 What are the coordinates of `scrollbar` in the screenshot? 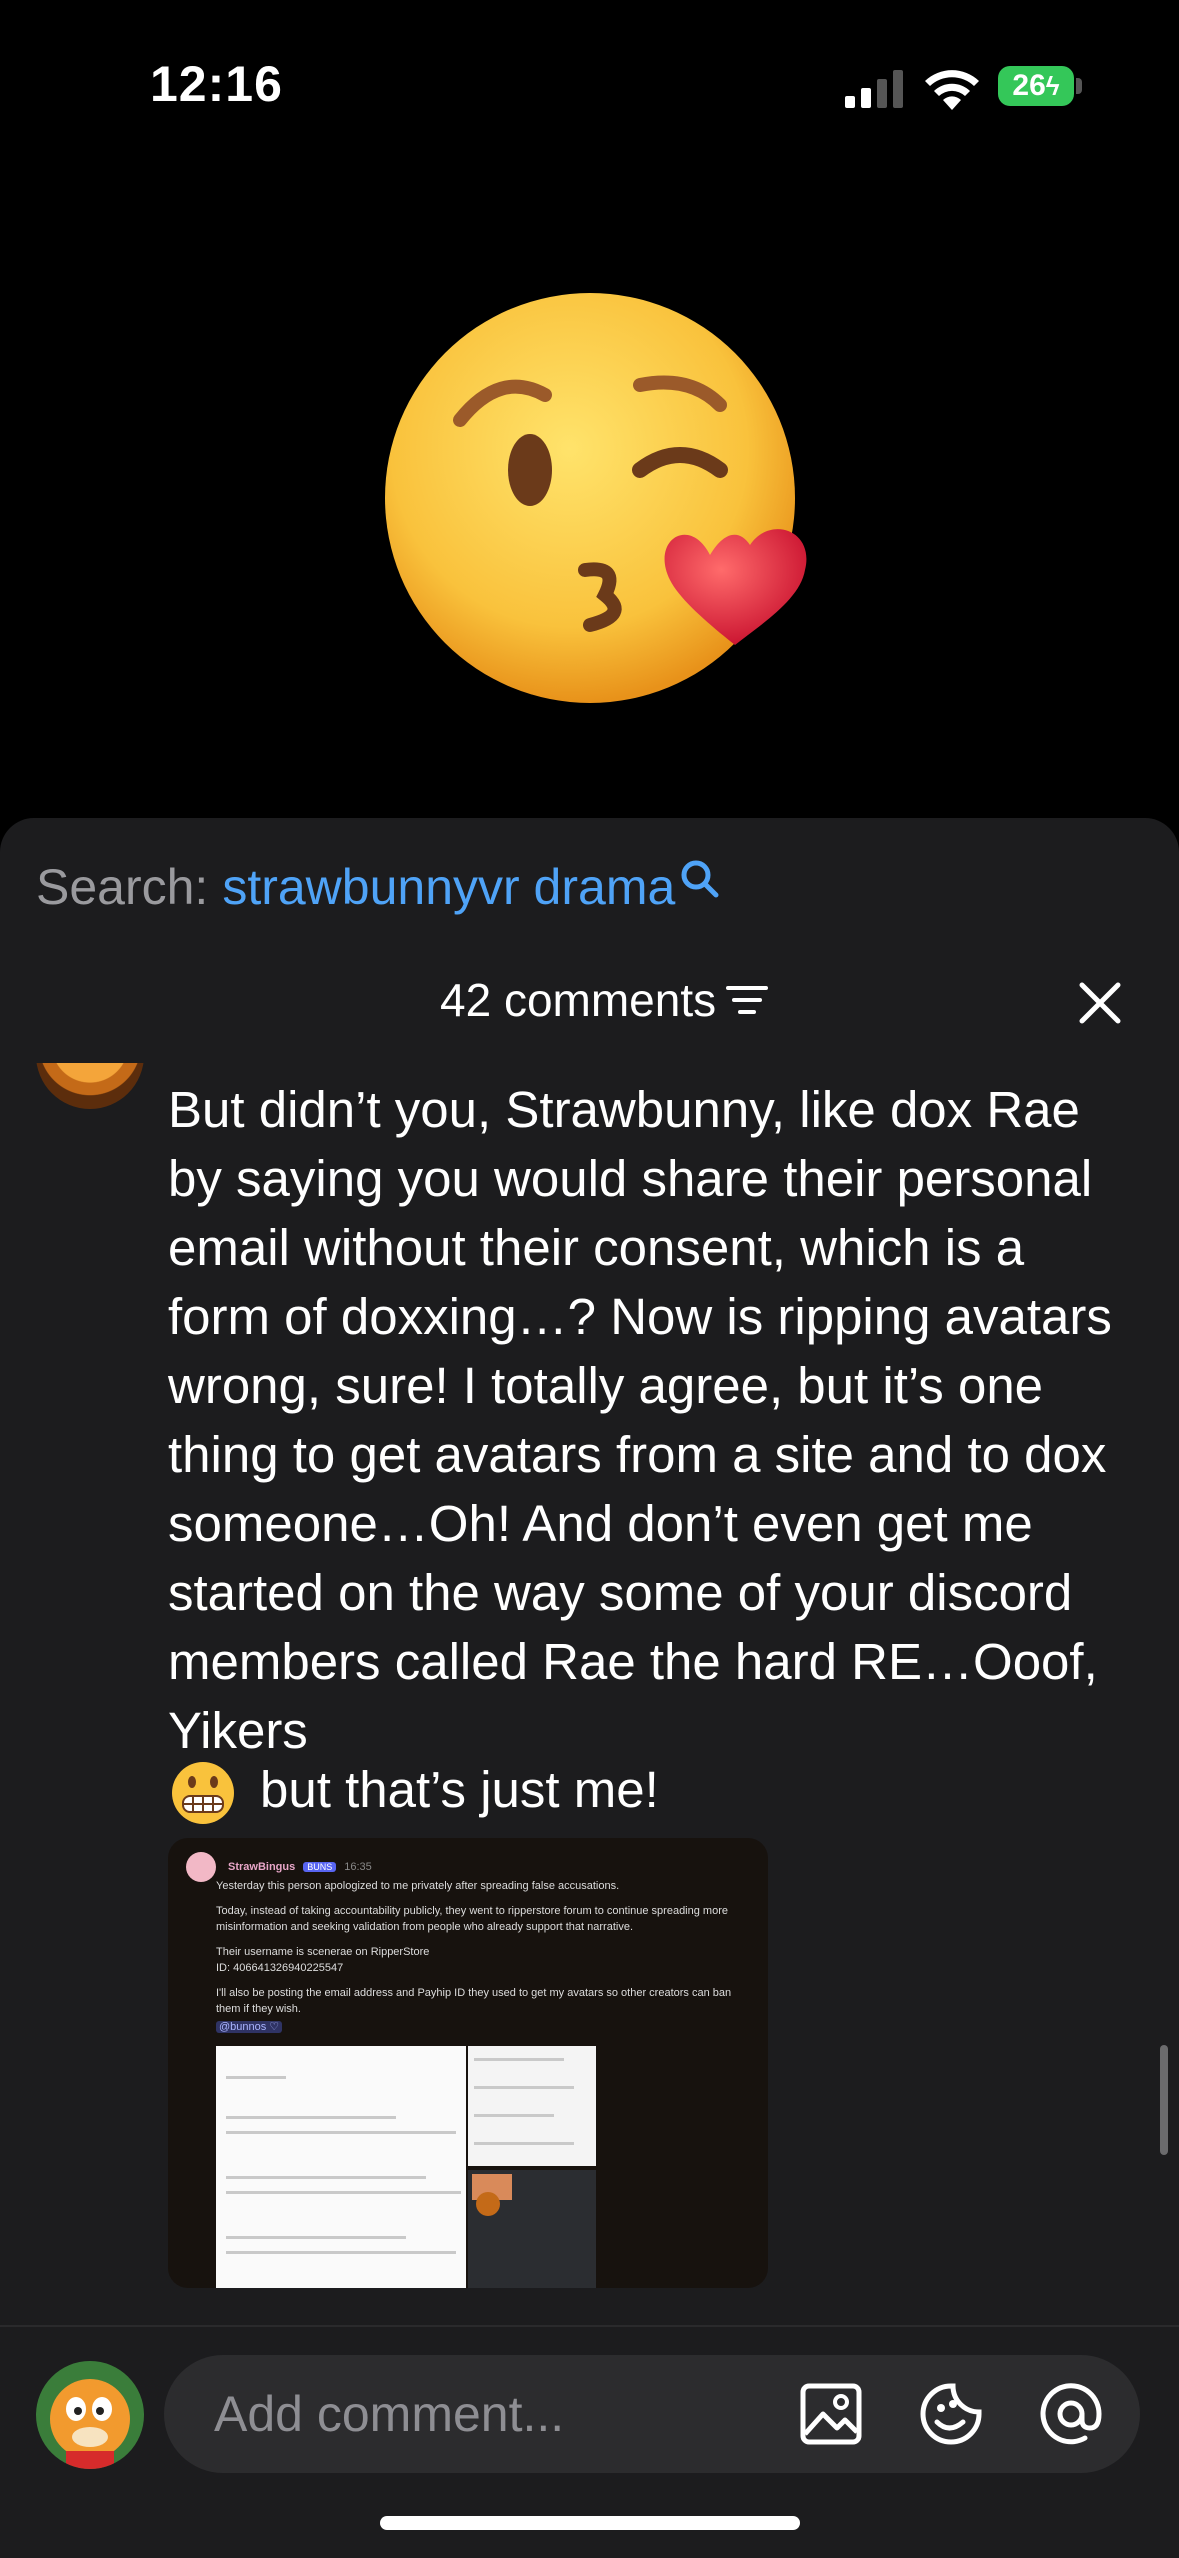 It's located at (1164, 2100).